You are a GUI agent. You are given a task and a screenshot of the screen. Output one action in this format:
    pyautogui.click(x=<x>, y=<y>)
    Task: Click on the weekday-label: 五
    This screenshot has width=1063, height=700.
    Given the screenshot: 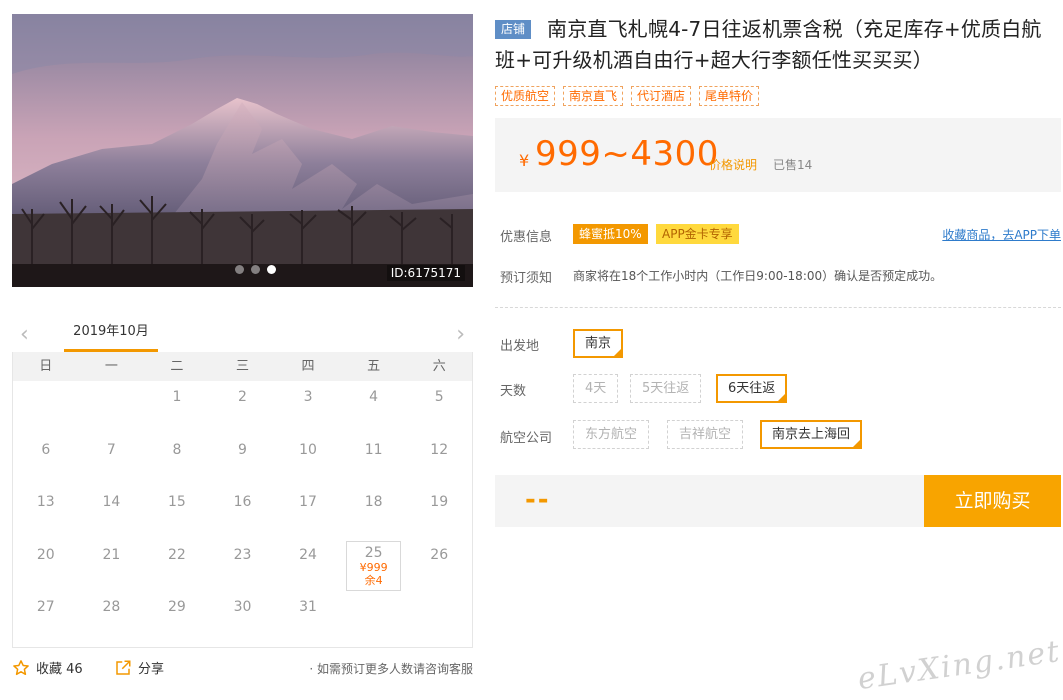 What is the action you would take?
    pyautogui.click(x=374, y=366)
    